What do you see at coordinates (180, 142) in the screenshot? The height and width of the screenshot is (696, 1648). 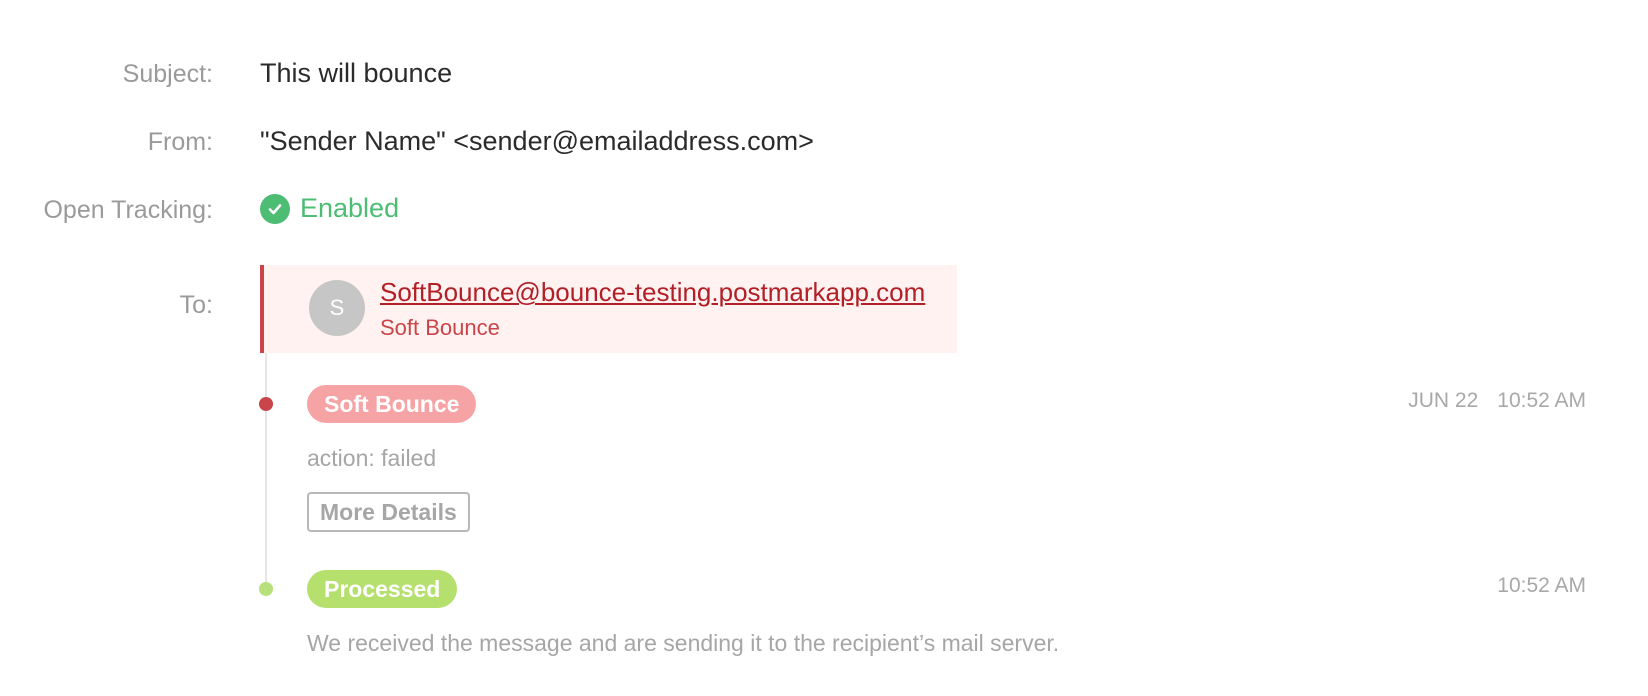 I see `from-label: From:` at bounding box center [180, 142].